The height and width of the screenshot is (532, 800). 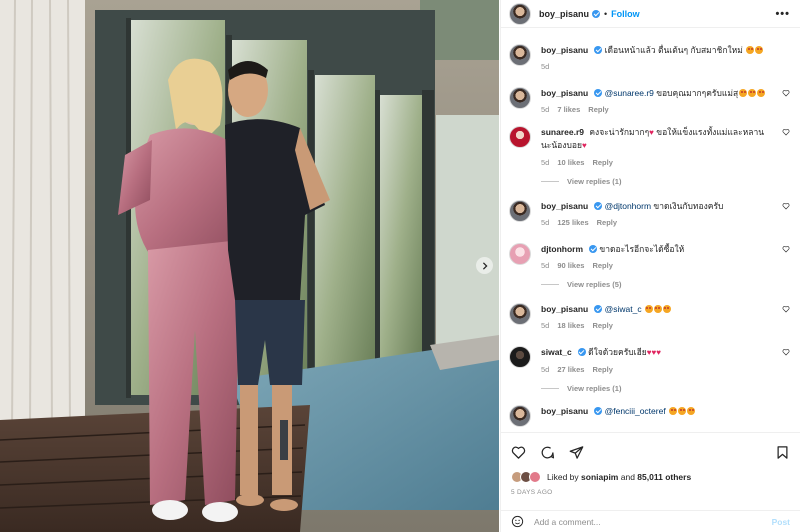 I want to click on comment-likes: 125 likes, so click(x=572, y=222).